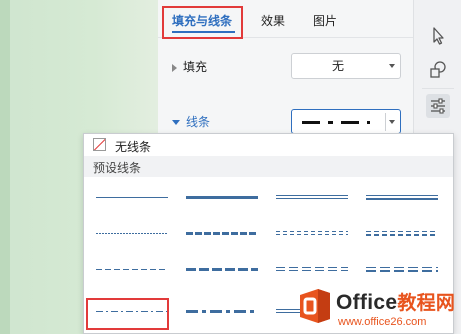 Image resolution: width=461 pixels, height=334 pixels. I want to click on brand-name-prefix: Office, so click(367, 302).